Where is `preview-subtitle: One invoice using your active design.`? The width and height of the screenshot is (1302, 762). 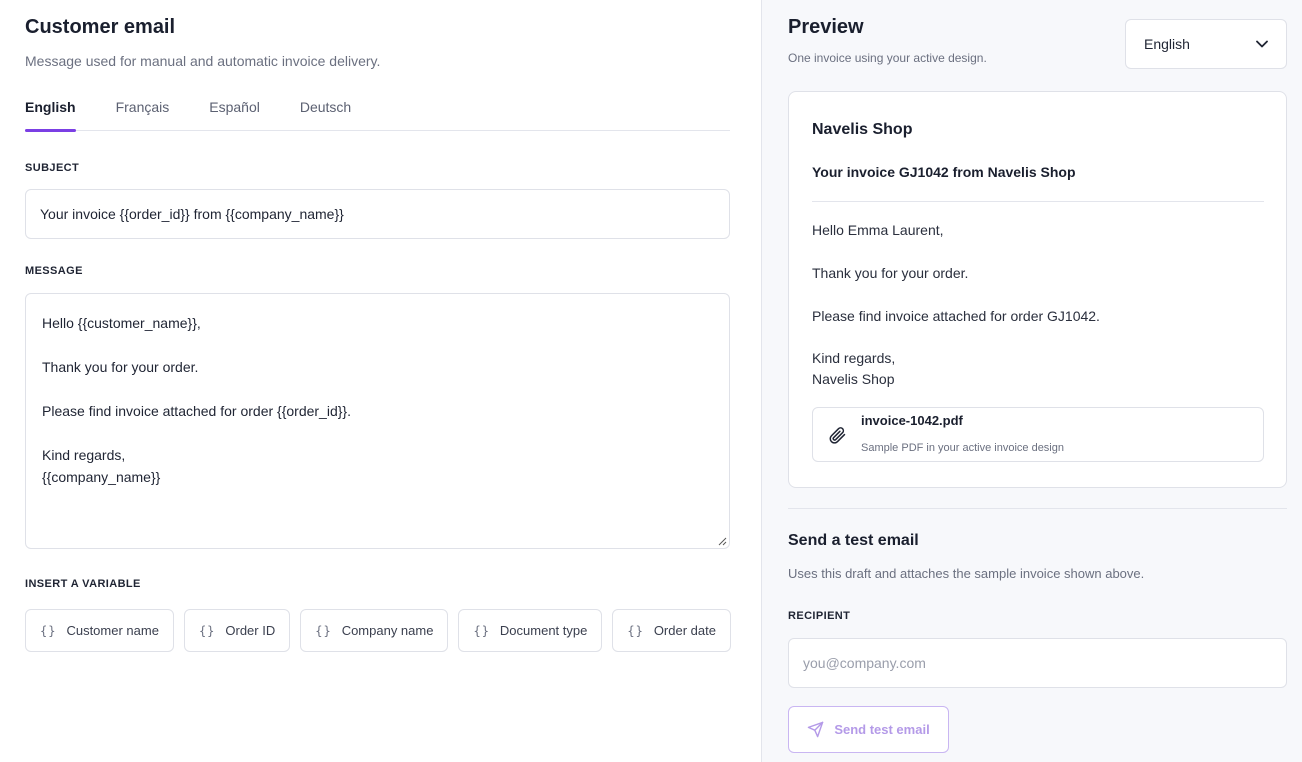
preview-subtitle: One invoice using your active design. is located at coordinates (887, 58).